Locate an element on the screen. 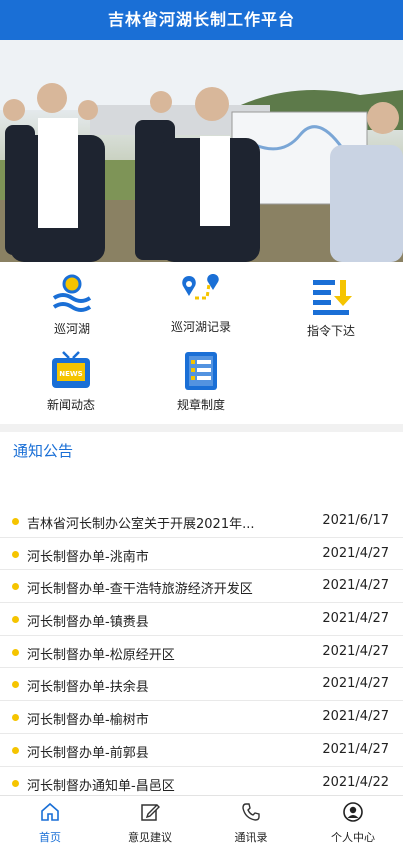 The width and height of the screenshot is (403, 850). phone-icon is located at coordinates (251, 813).